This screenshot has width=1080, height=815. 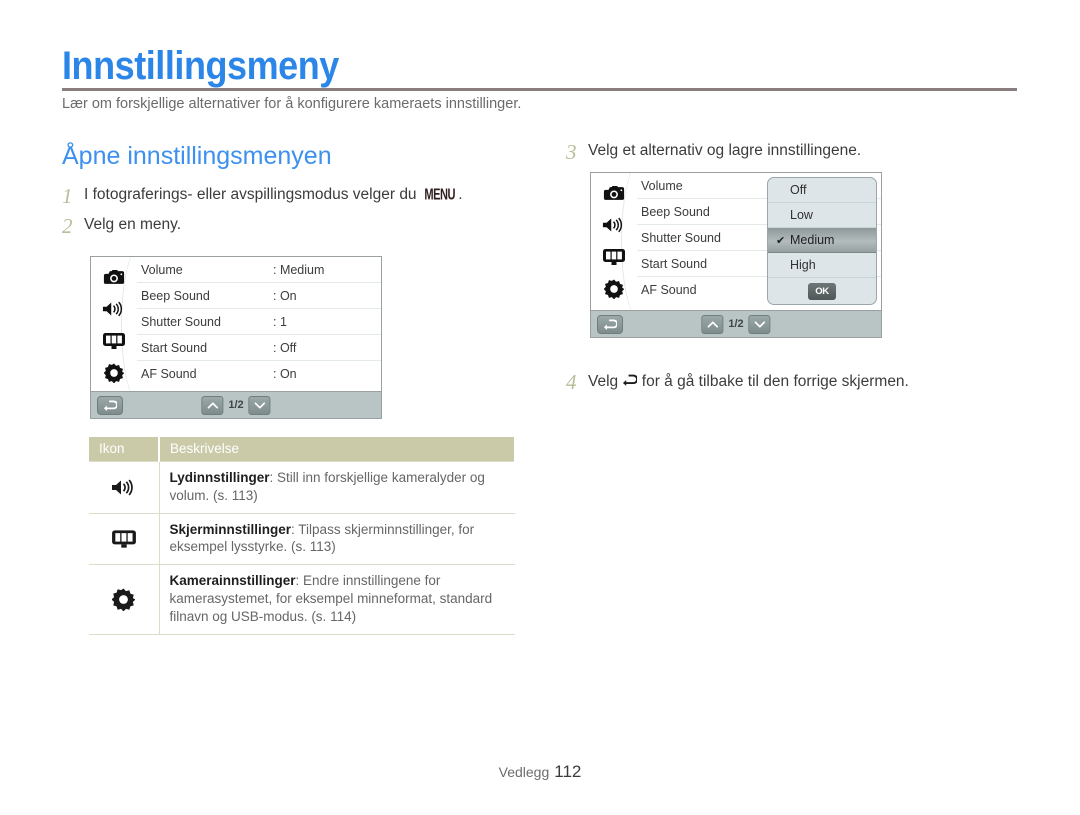 What do you see at coordinates (460, 194) in the screenshot?
I see `step-1-text-after: .` at bounding box center [460, 194].